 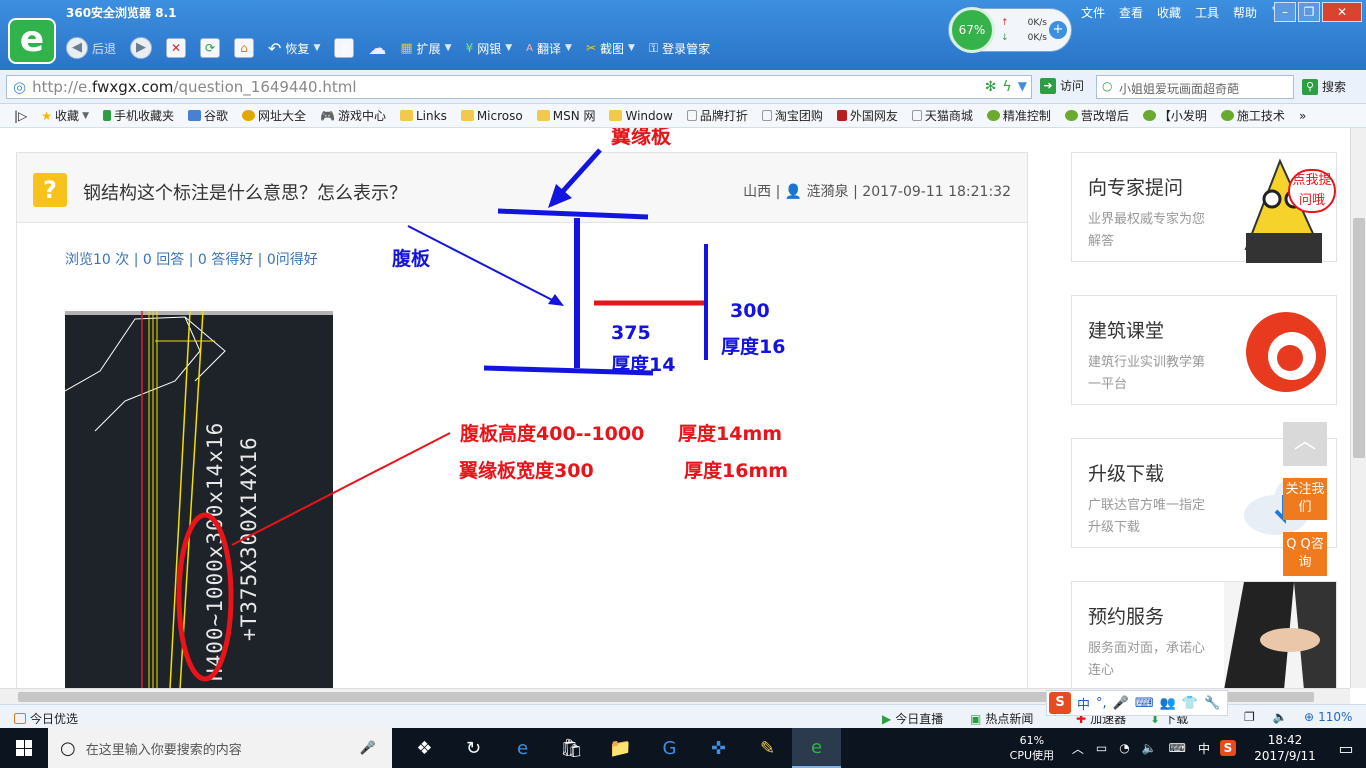 What do you see at coordinates (1309, 12) in the screenshot?
I see `maximize-button: ❐` at bounding box center [1309, 12].